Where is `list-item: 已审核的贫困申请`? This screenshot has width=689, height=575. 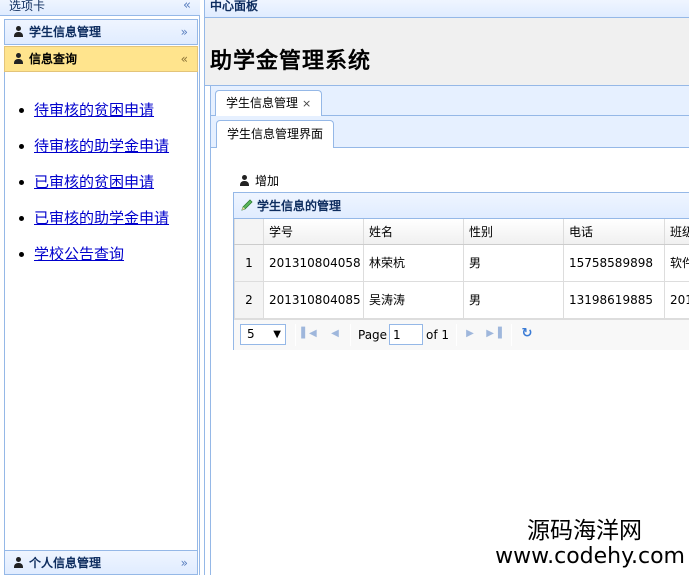 list-item: 已审核的贫困申请 is located at coordinates (108, 182).